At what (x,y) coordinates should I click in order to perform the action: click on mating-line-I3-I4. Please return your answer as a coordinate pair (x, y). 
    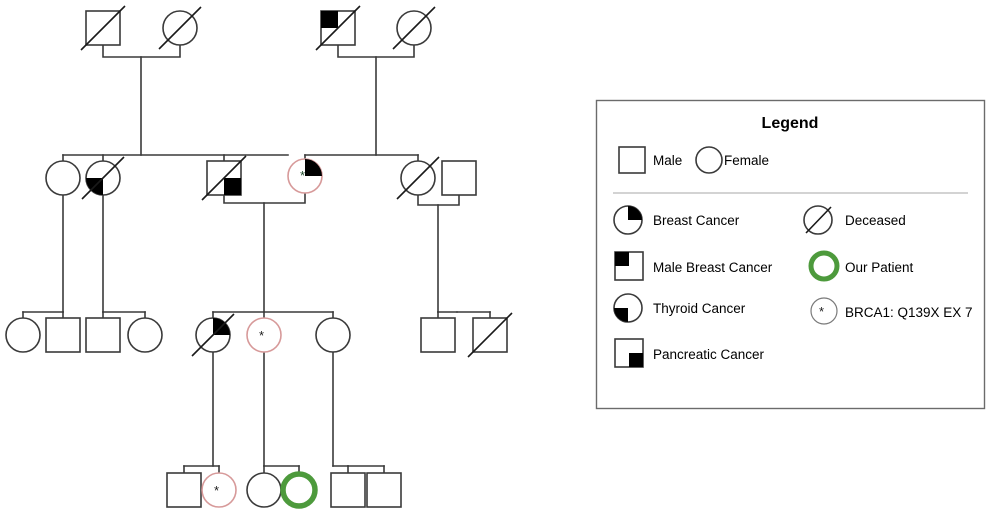
    Looking at the image, I should click on (376, 51).